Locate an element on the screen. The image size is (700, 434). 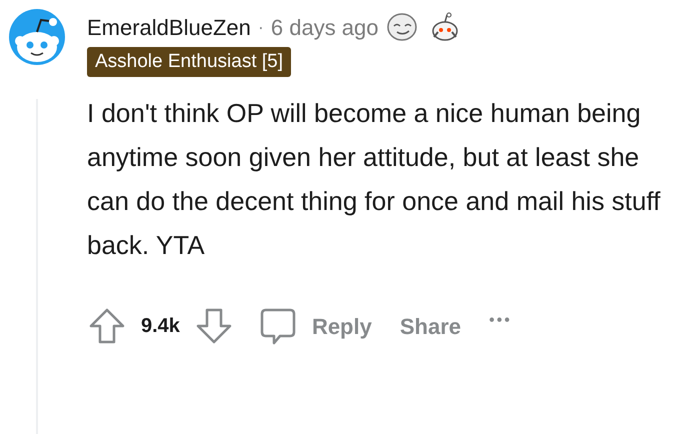
avatar-icon is located at coordinates (36, 37).